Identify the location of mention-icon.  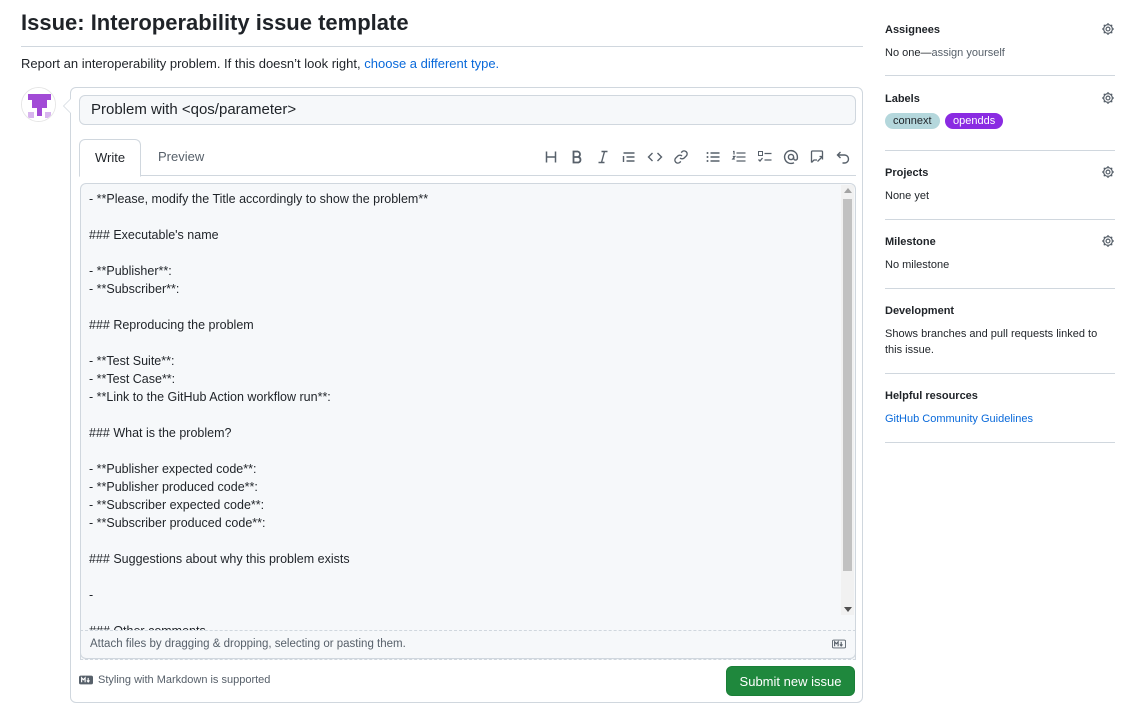
(791, 157).